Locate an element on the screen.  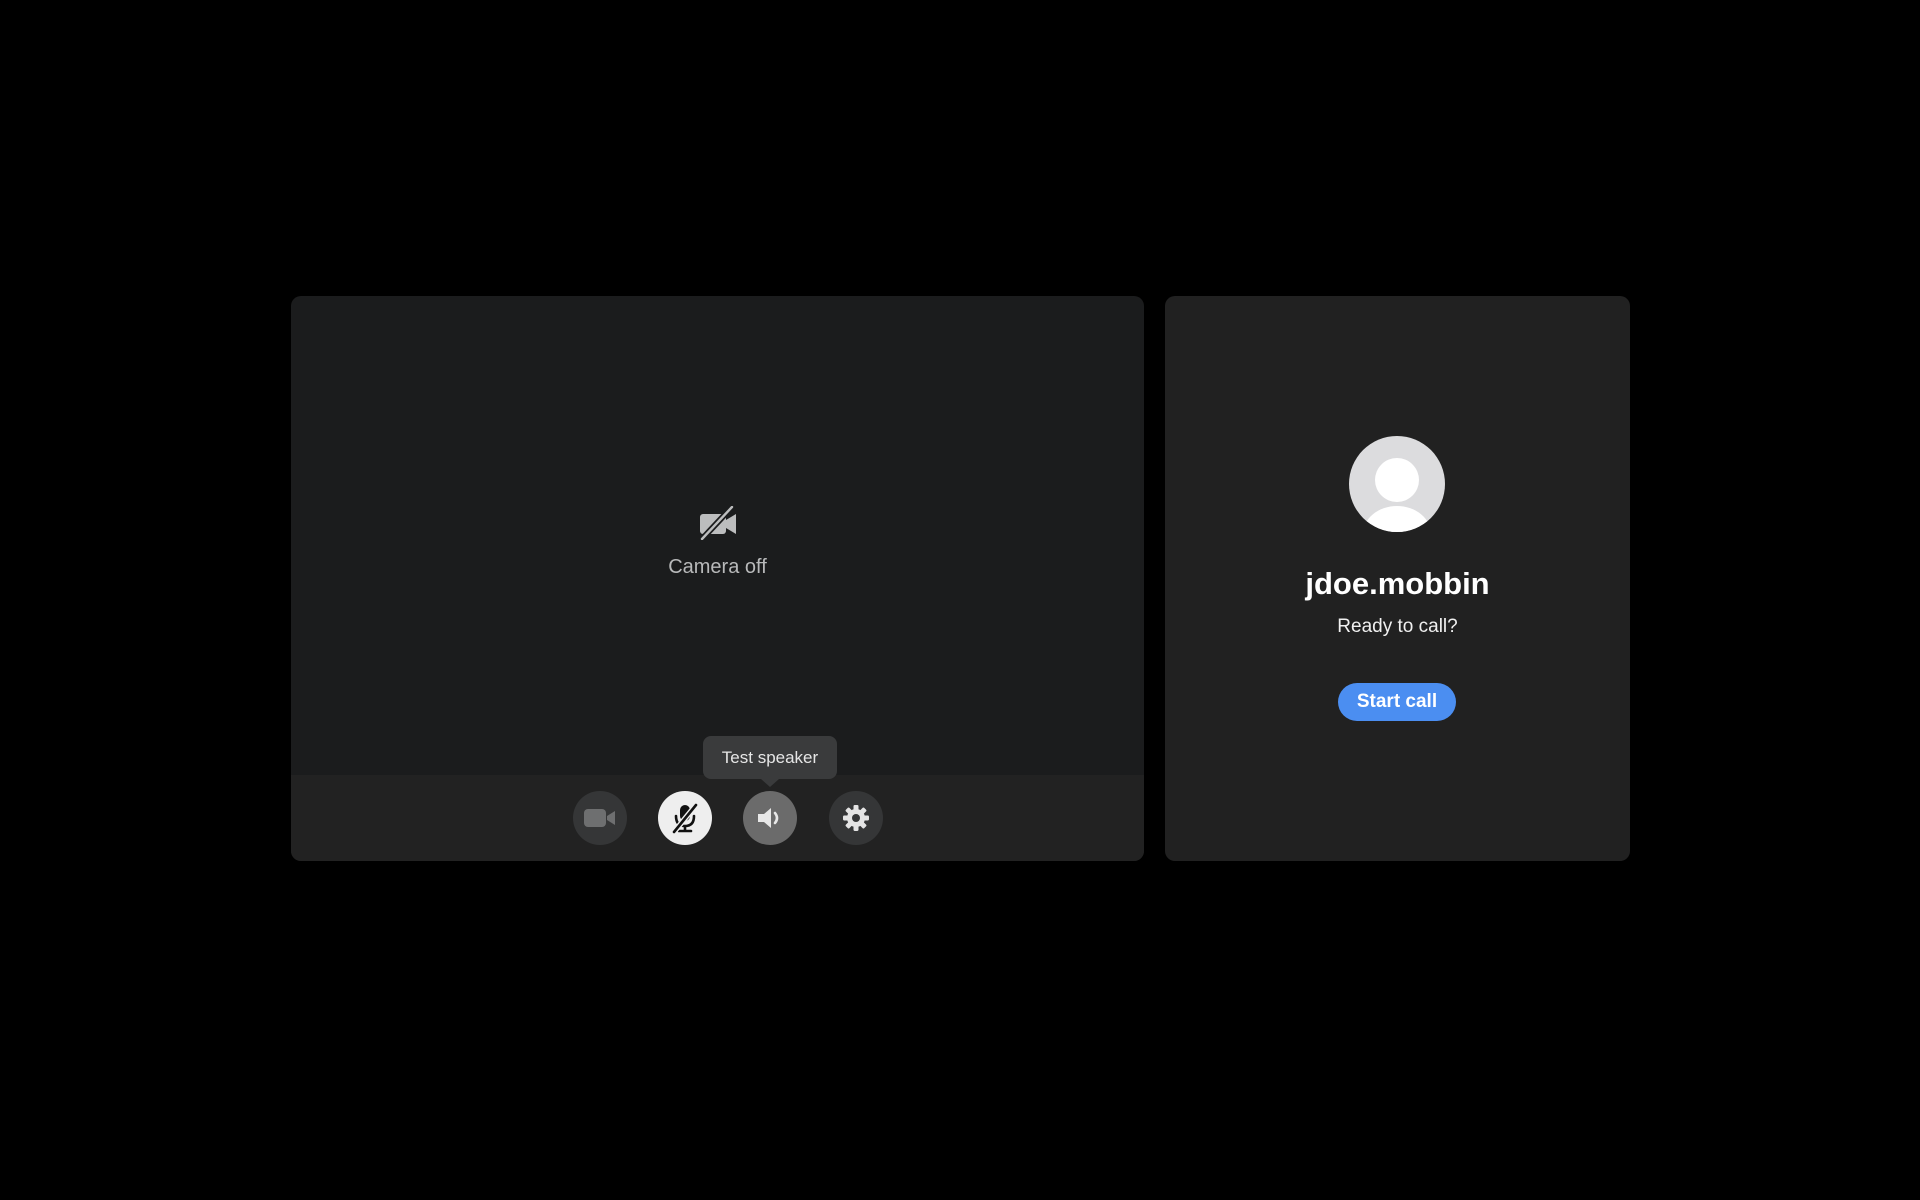
contact-panel: jdoe.mobbin Ready to call? Start call is located at coordinates (1397, 578).